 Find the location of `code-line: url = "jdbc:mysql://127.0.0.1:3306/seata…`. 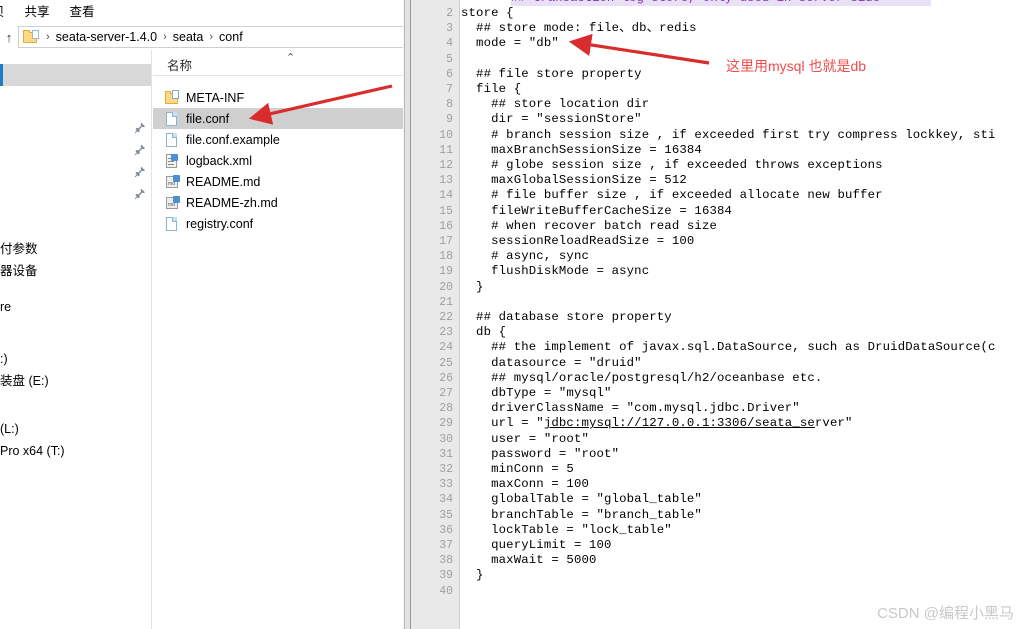

code-line: url = "jdbc:mysql://127.0.0.1:3306/seata… is located at coordinates (657, 423).